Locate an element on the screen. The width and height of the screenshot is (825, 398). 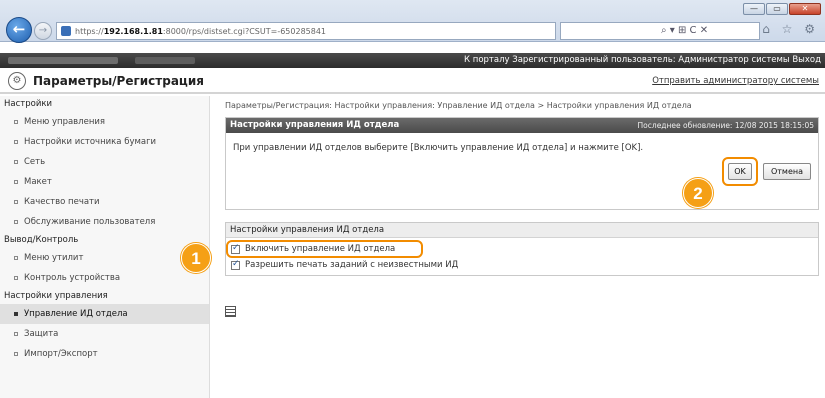
enable-department-id-checkbox is located at coordinates (235, 248).